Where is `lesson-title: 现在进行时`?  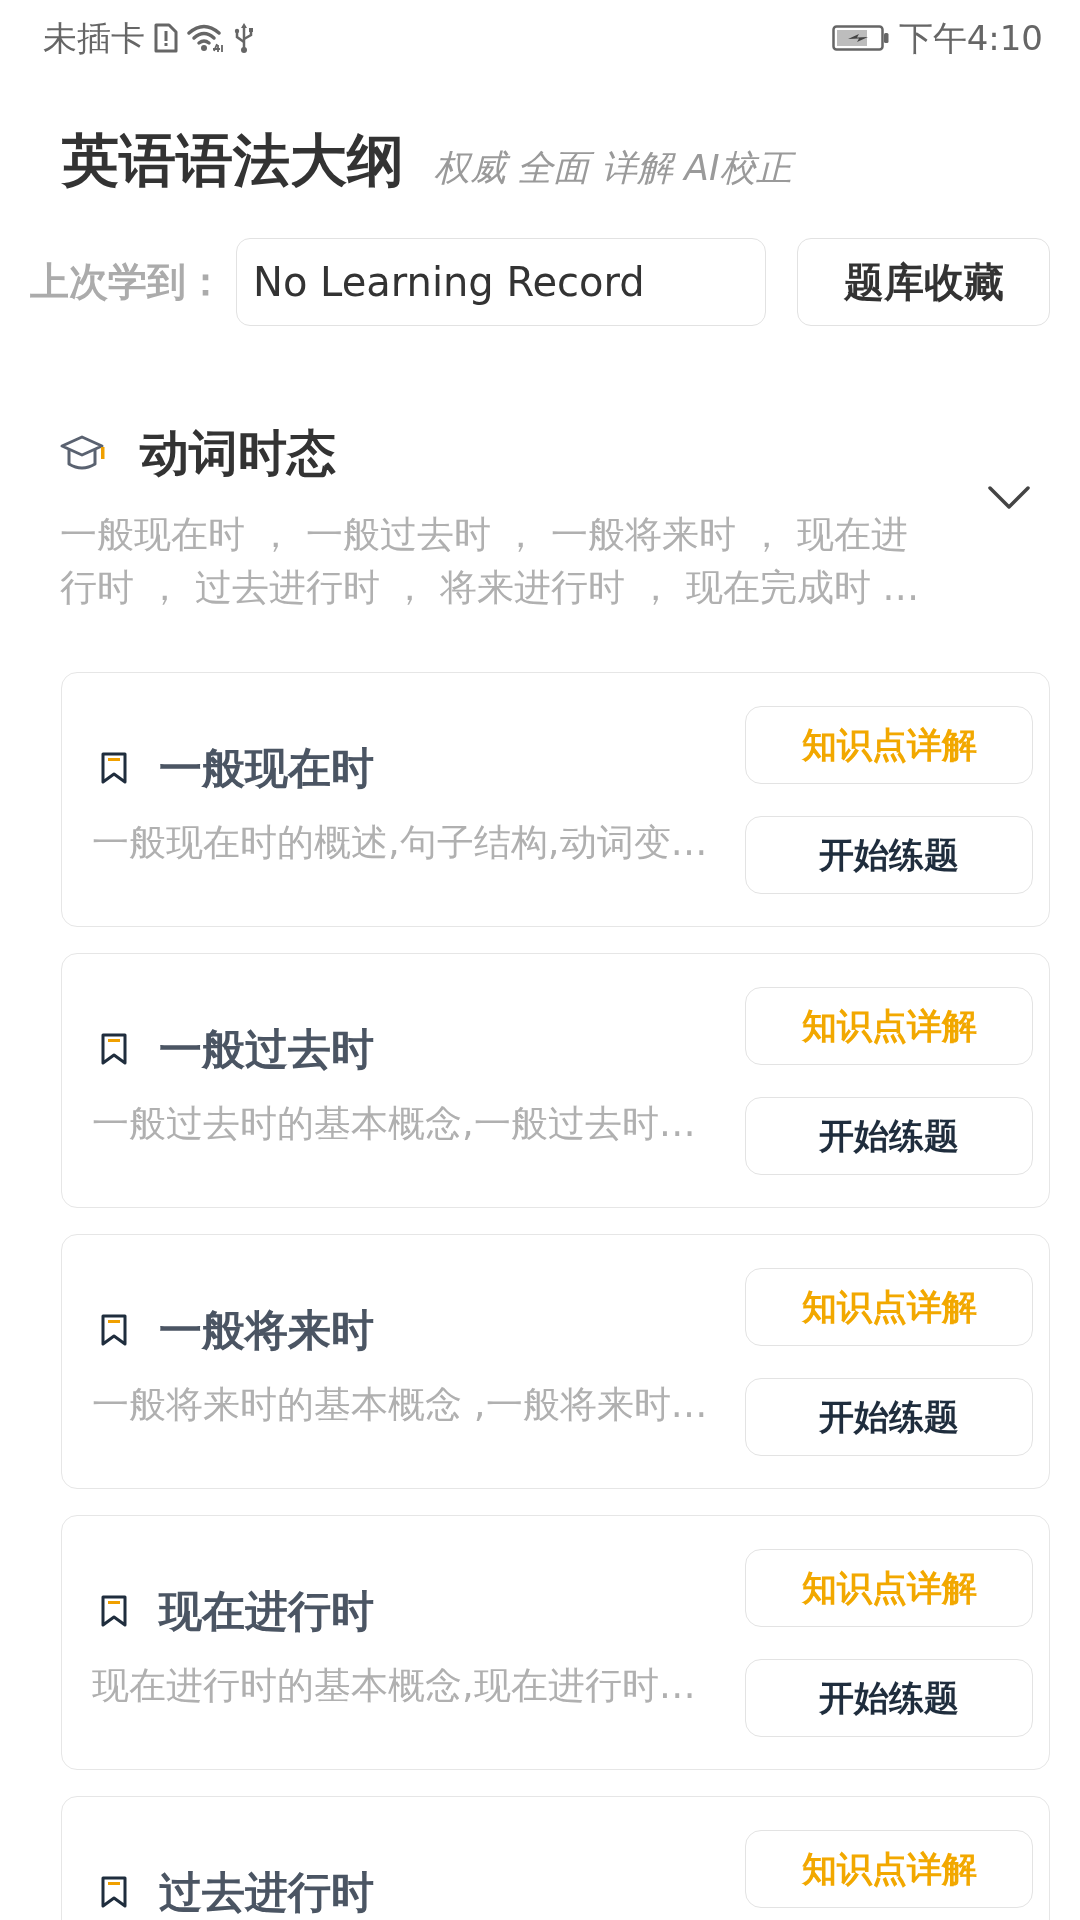
lesson-title: 现在进行时 is located at coordinates (266, 1611).